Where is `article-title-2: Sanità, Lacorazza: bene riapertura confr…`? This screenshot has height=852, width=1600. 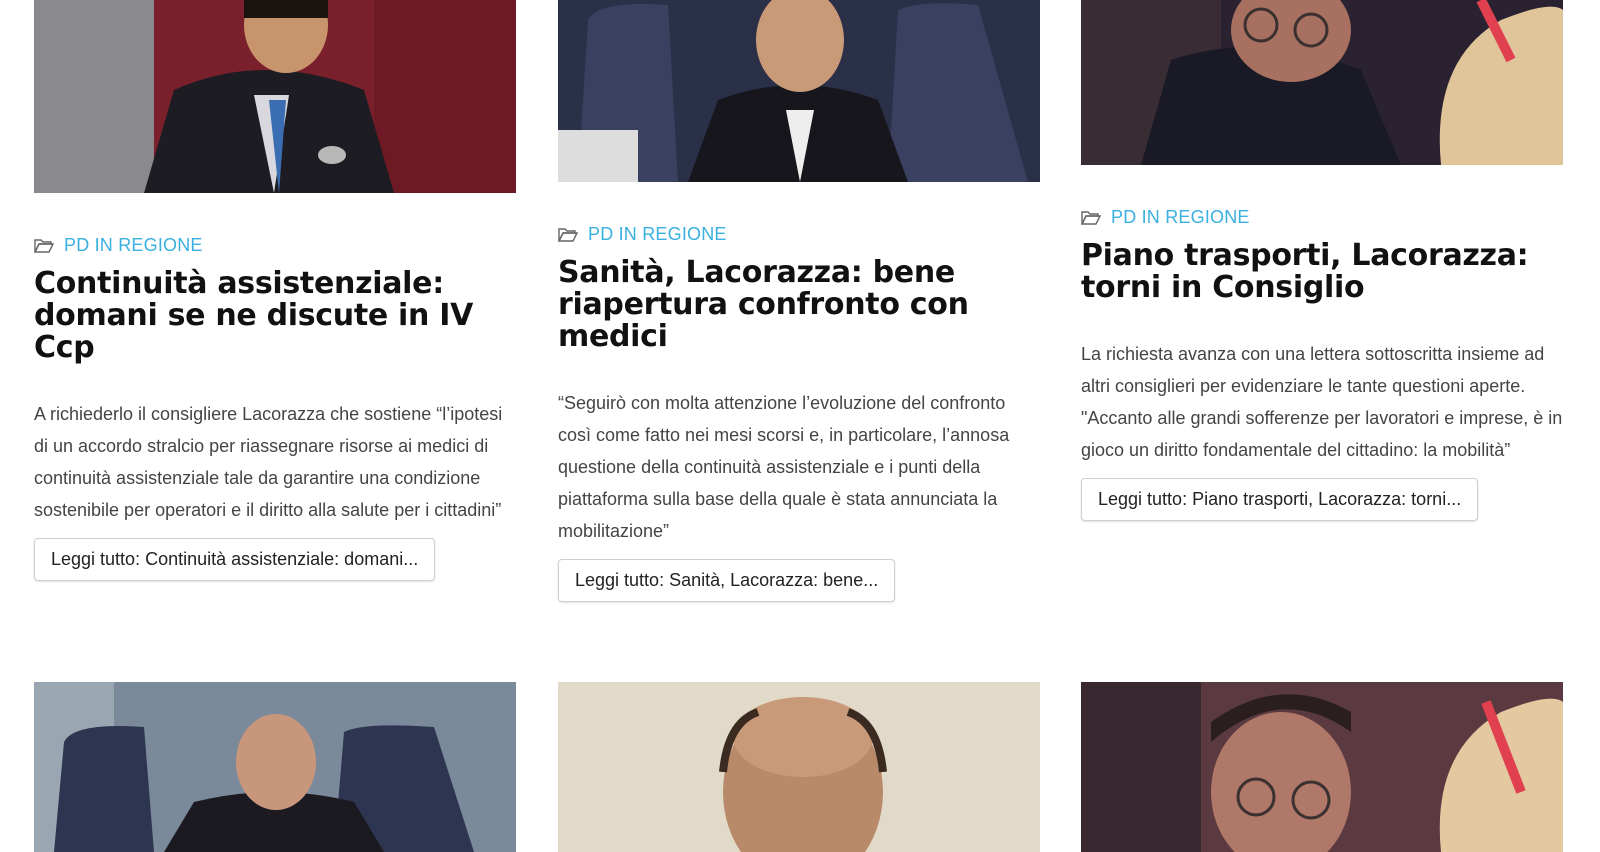
article-title-2: Sanità, Lacorazza: bene riapertura confr… is located at coordinates (799, 305).